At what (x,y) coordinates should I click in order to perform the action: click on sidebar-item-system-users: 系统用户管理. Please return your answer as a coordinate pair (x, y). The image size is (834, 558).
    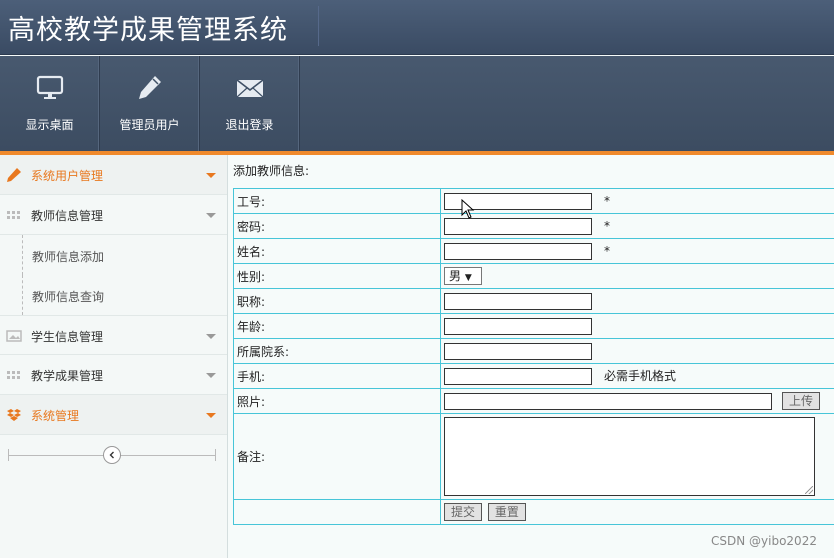
    Looking at the image, I should click on (113, 175).